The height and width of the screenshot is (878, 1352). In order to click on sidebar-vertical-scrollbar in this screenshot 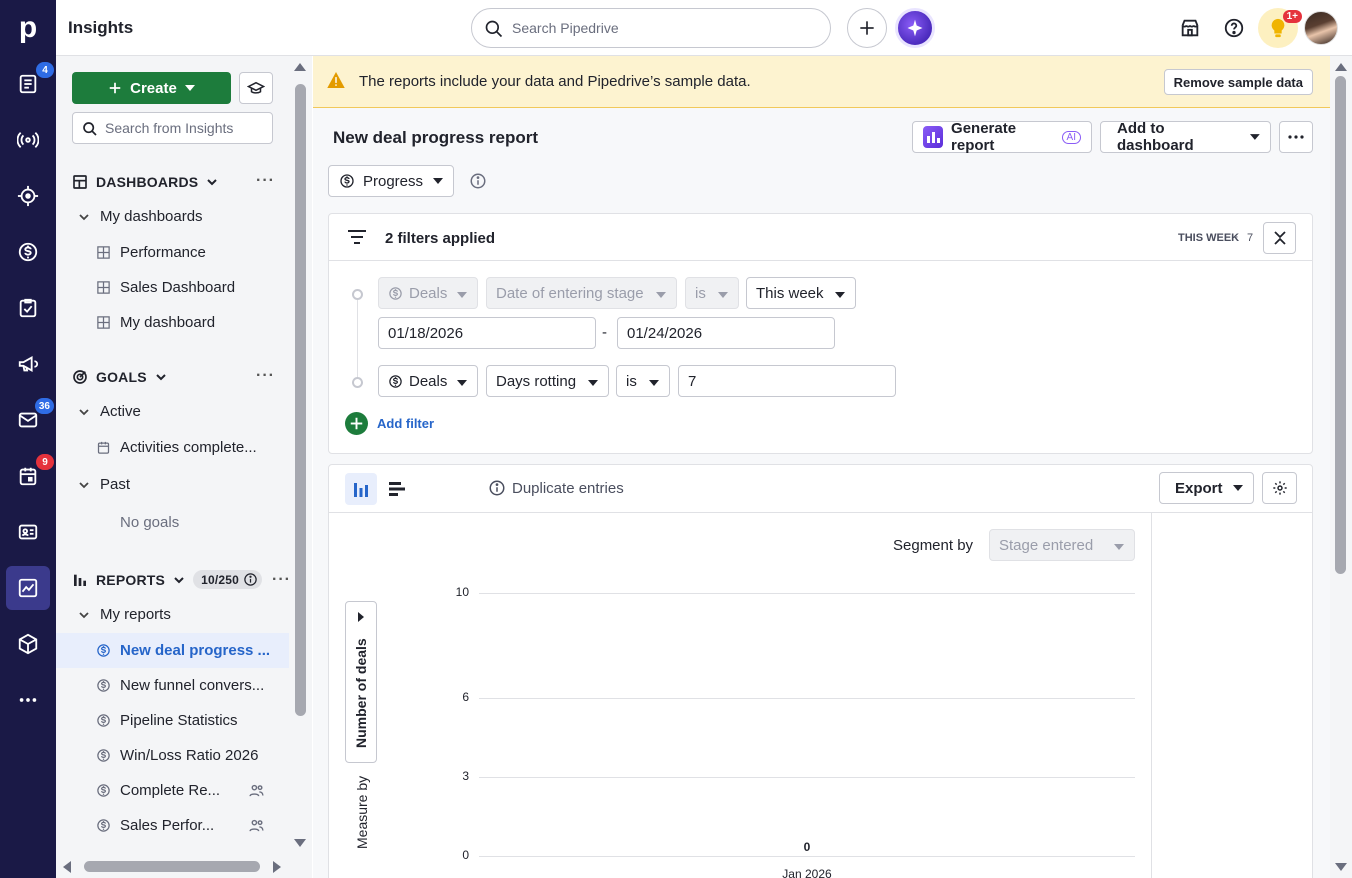, I will do `click(300, 456)`.